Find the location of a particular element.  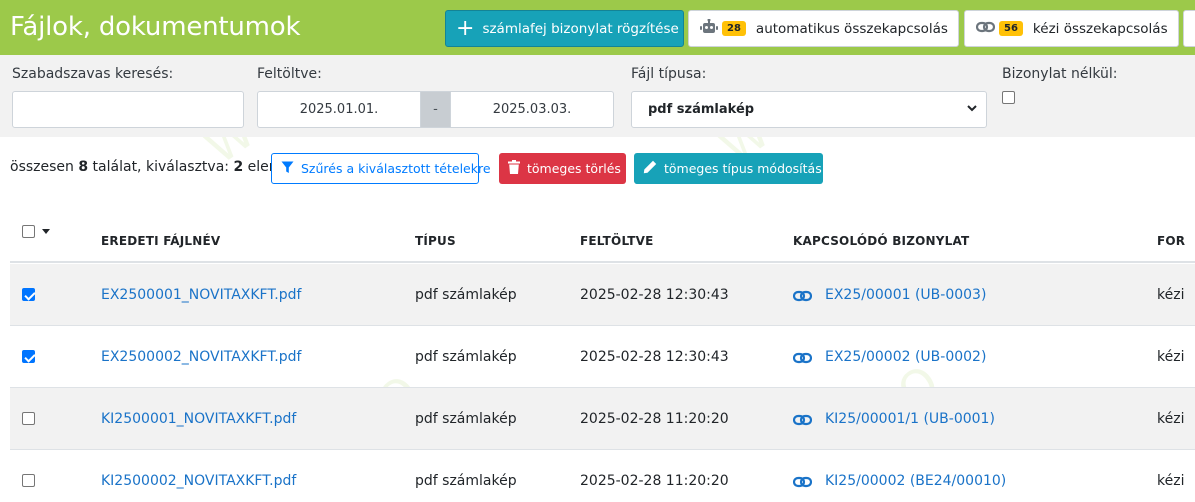

manual-link-label: kézi összekapcsolás is located at coordinates (1100, 28).